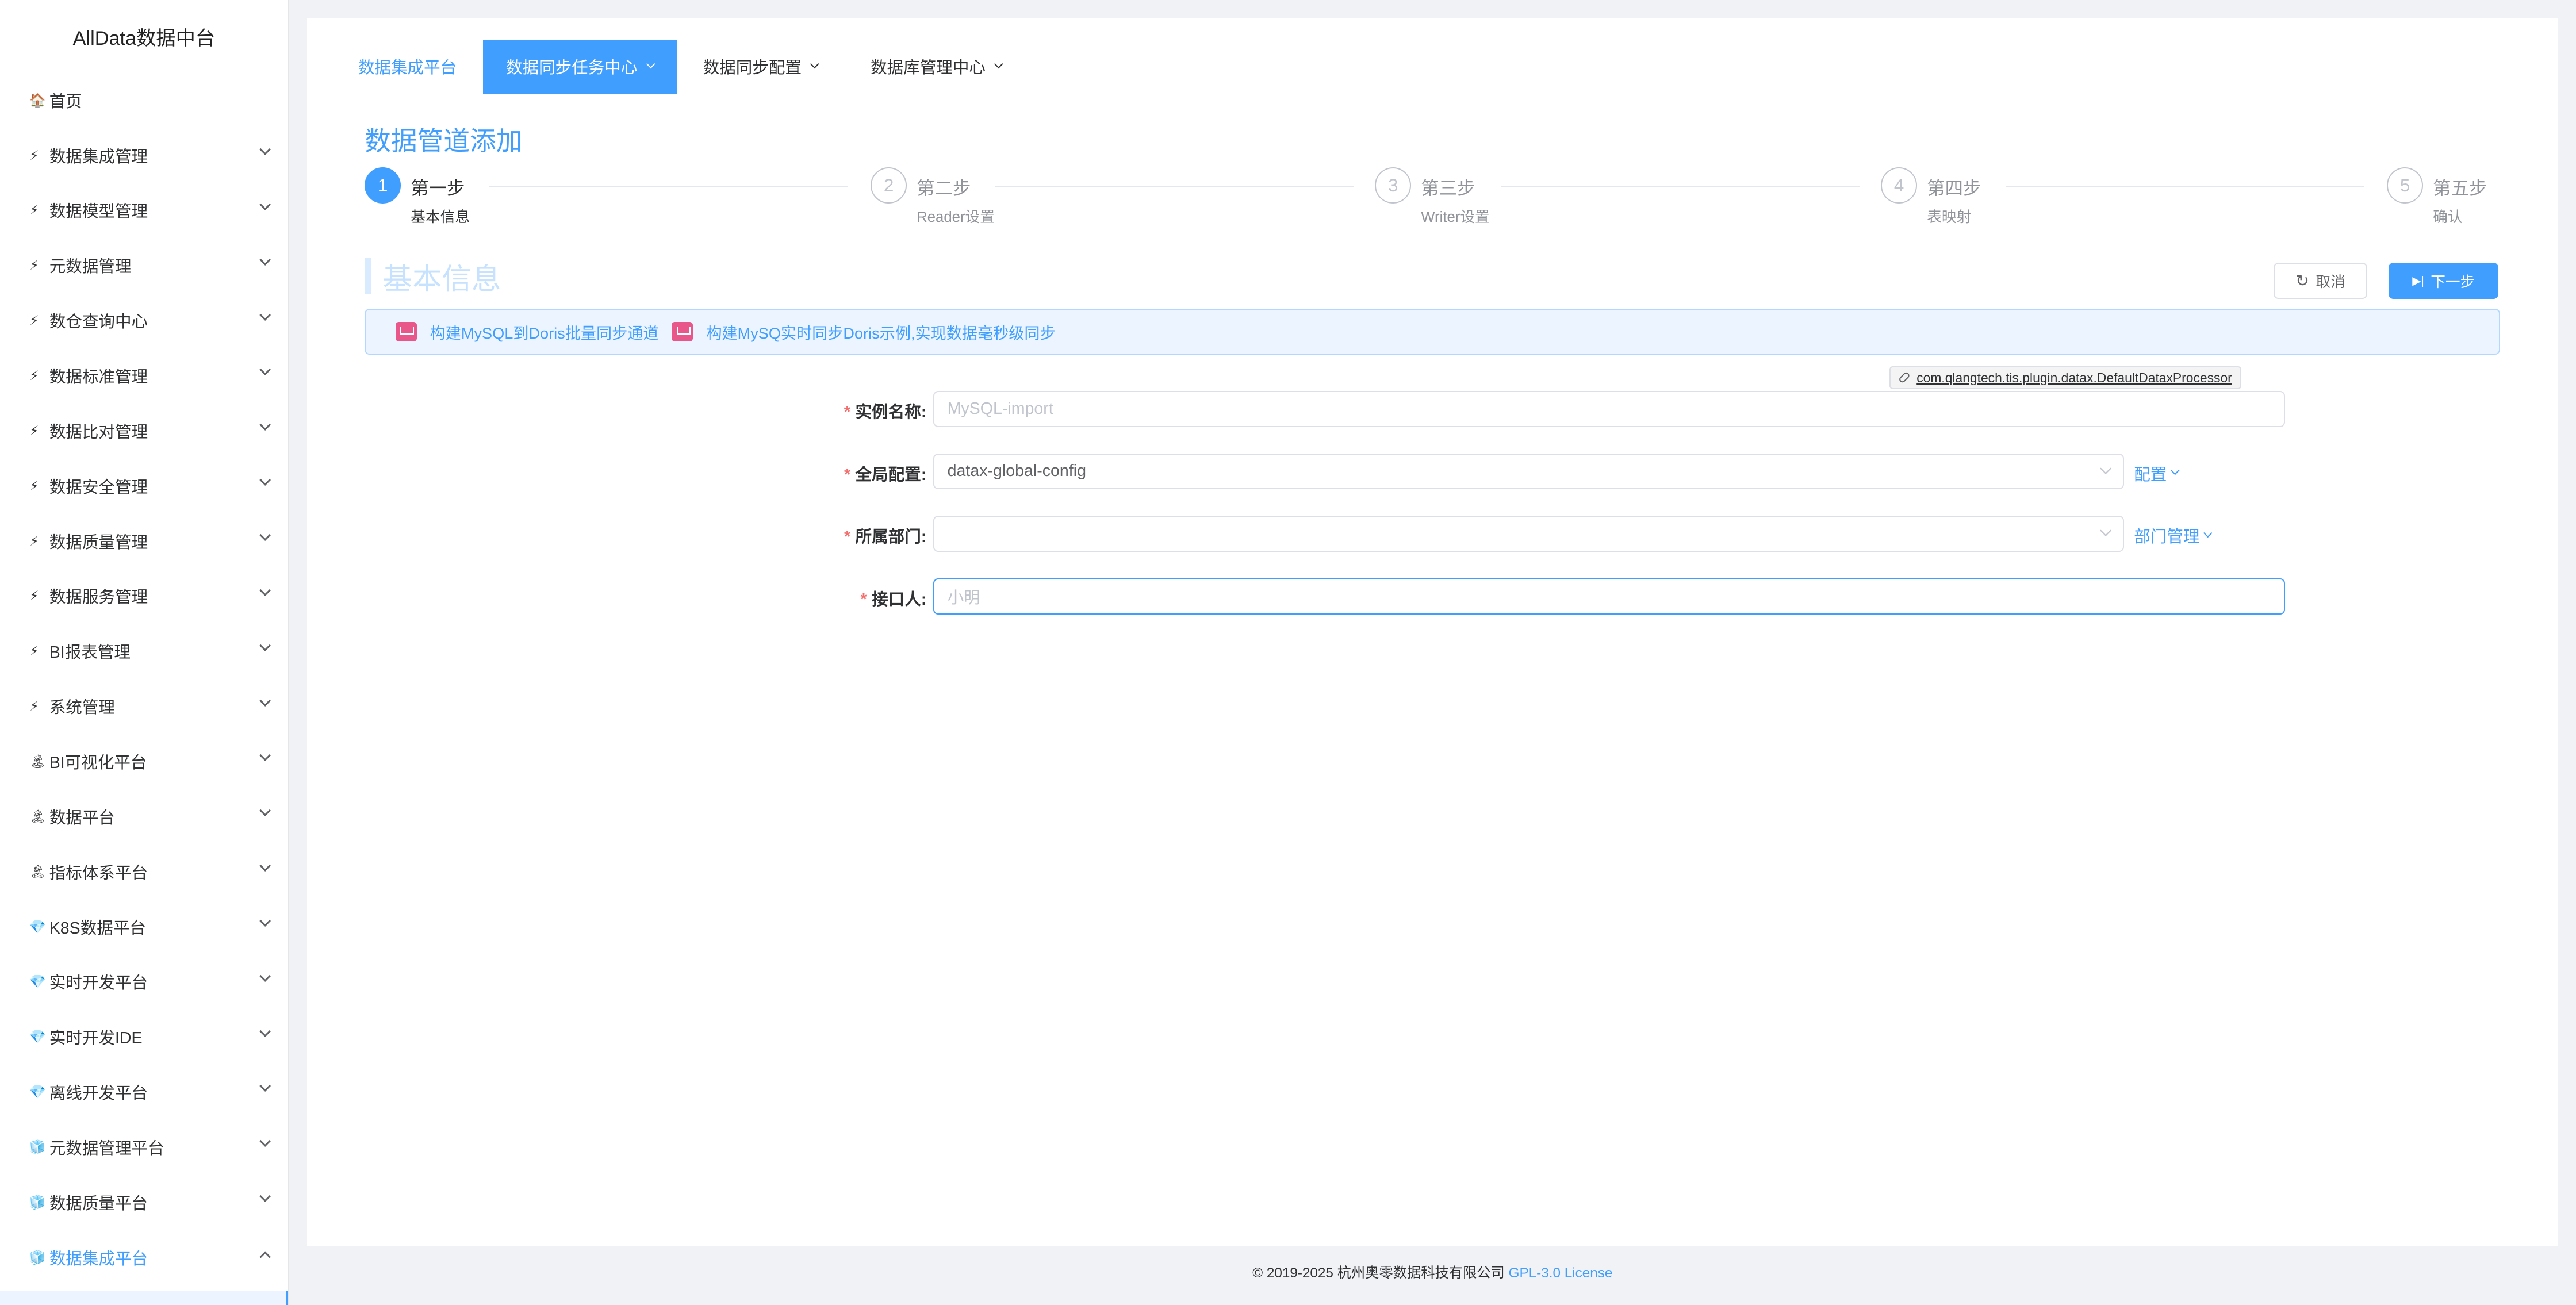  What do you see at coordinates (1455, 217) in the screenshot?
I see `step-desc: Writer设置` at bounding box center [1455, 217].